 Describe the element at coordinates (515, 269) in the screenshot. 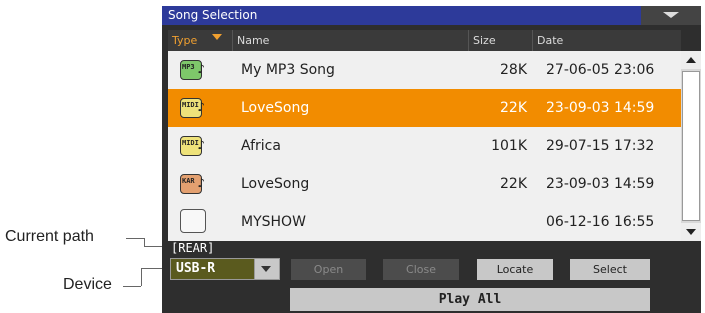

I see `locate-button: Locate` at that location.